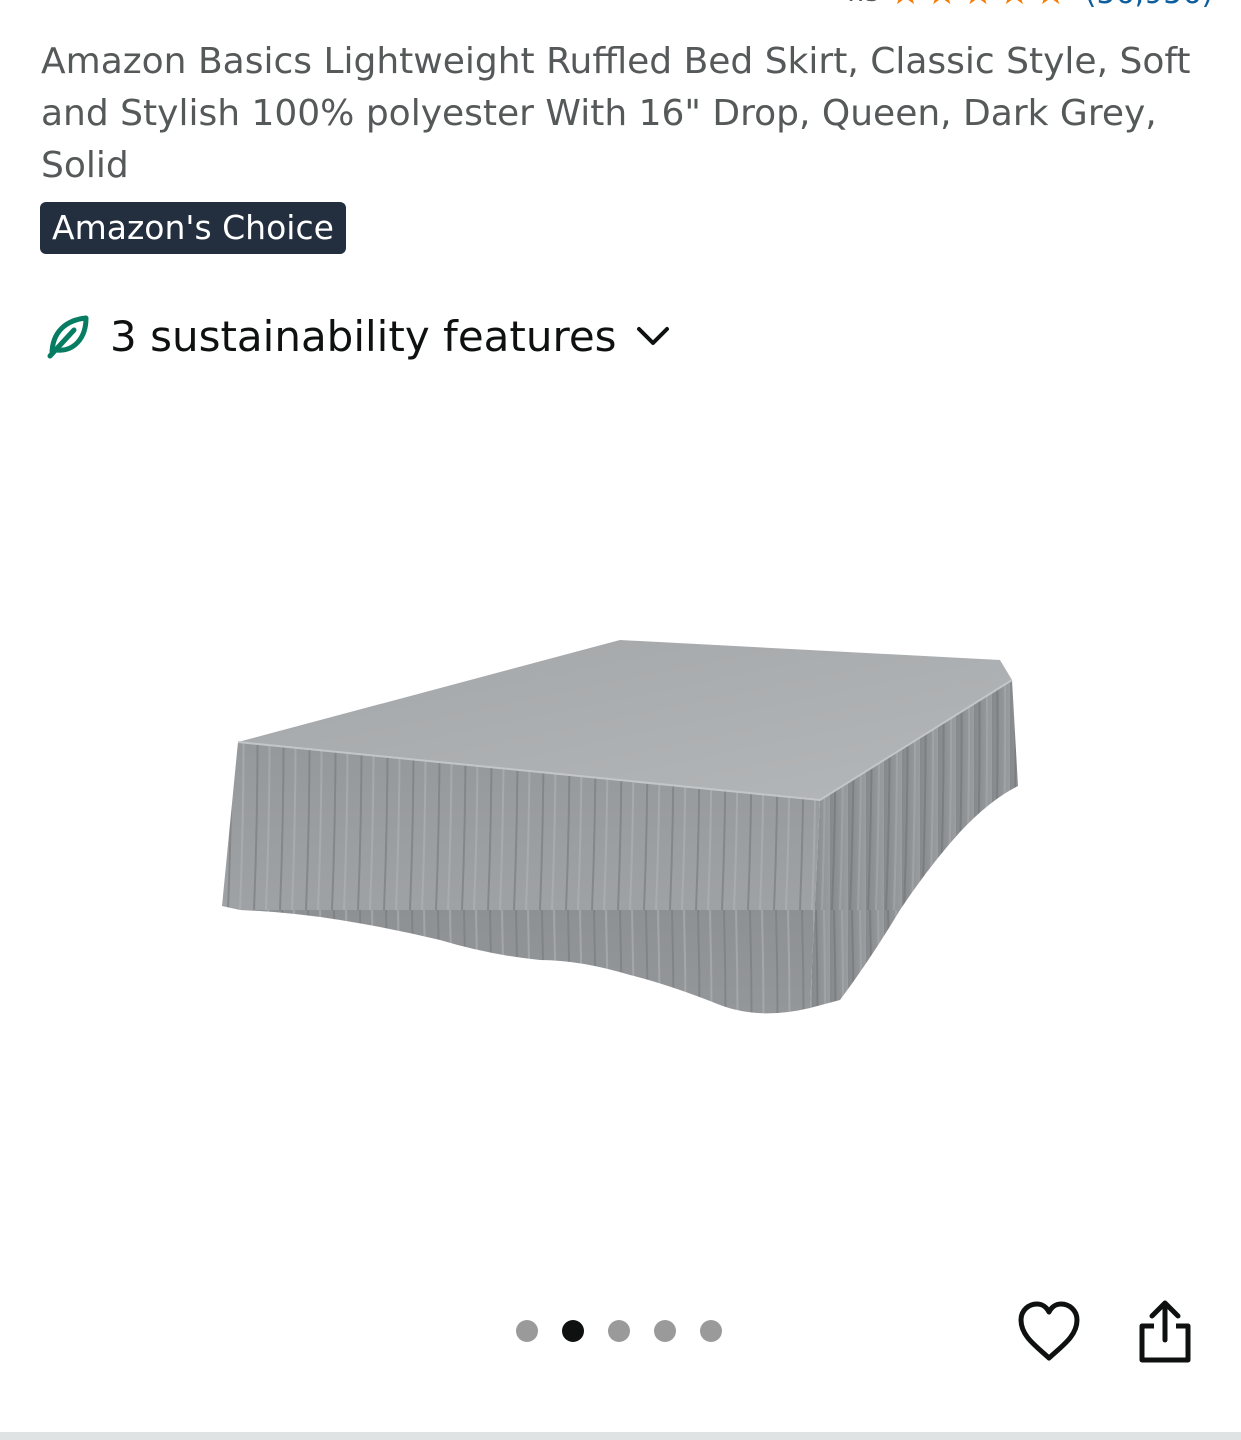 This screenshot has width=1241, height=1440. Describe the element at coordinates (1149, 5) in the screenshot. I see `rating-count-link: (56,956)` at that location.